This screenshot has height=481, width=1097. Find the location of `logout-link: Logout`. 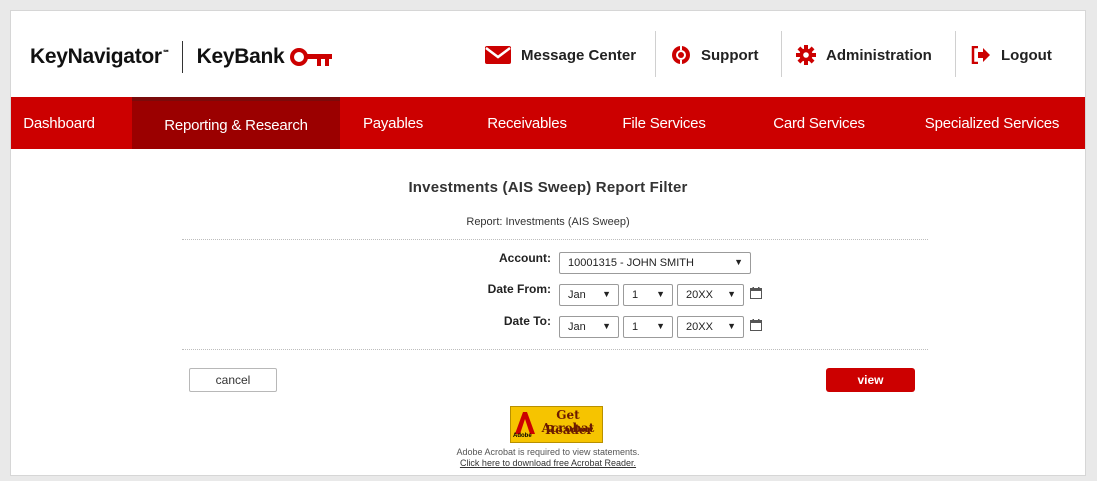

logout-link: Logout is located at coordinates (1011, 55).